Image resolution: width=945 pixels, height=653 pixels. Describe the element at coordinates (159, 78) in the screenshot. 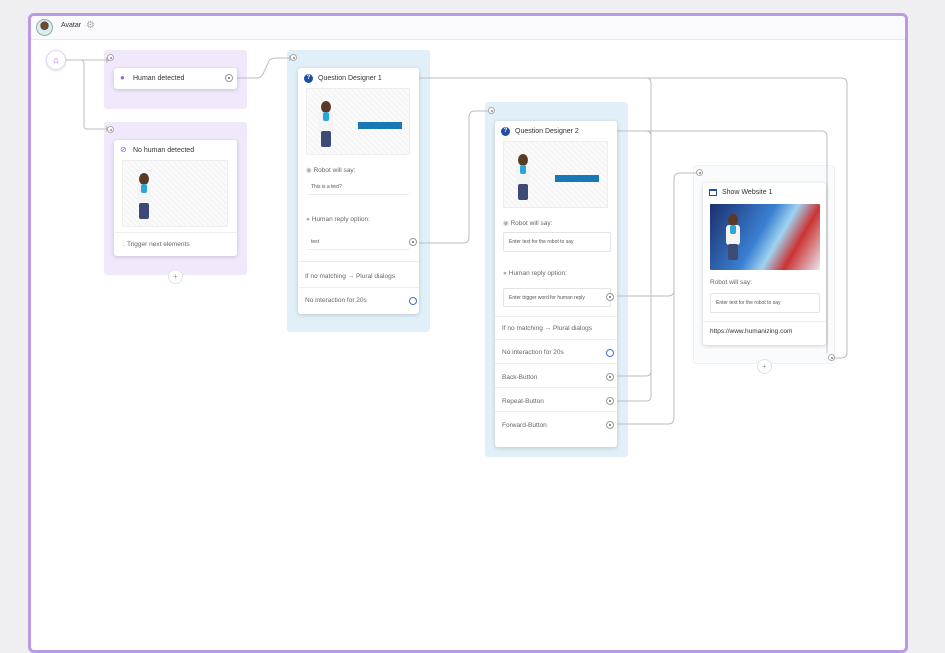

I see `node-title: Human detected` at that location.